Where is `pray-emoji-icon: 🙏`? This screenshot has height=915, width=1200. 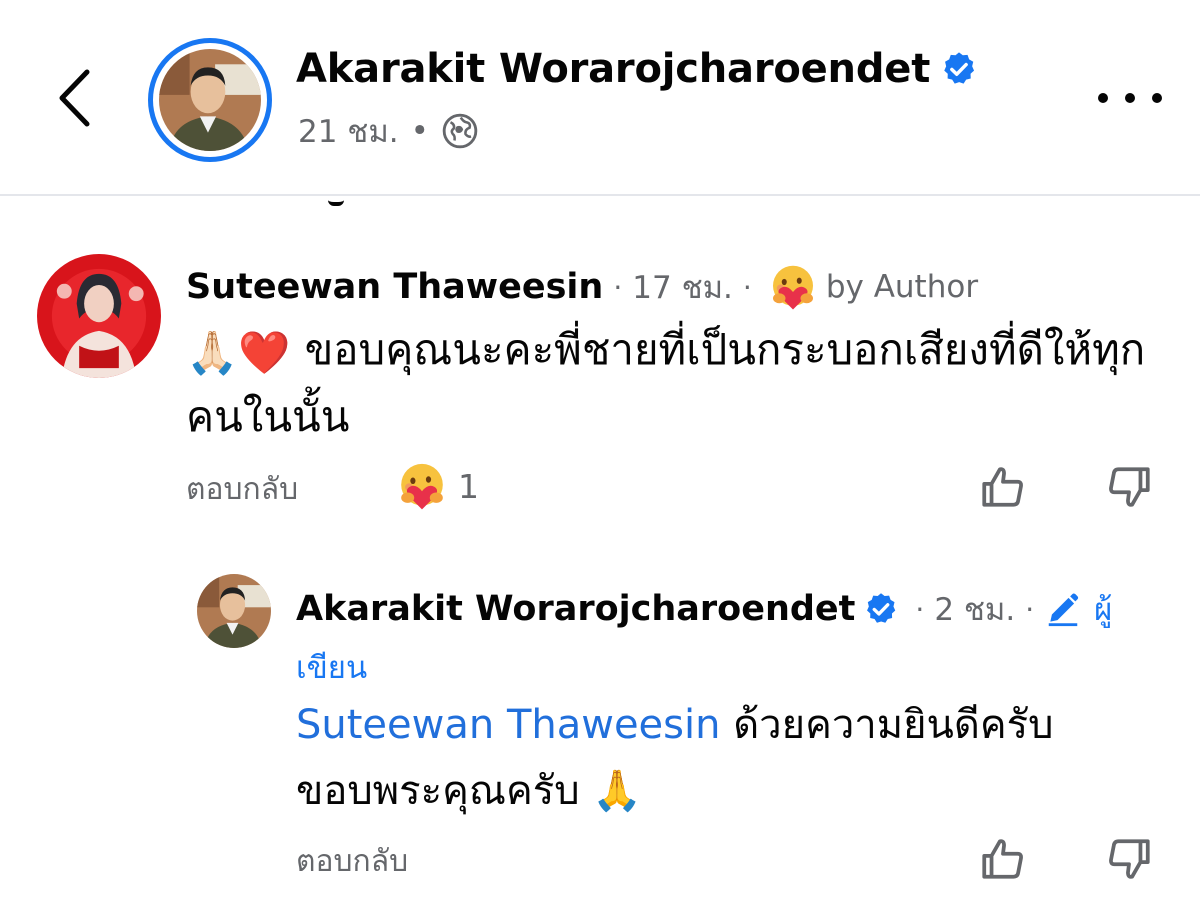
pray-emoji-icon: 🙏 is located at coordinates (617, 791).